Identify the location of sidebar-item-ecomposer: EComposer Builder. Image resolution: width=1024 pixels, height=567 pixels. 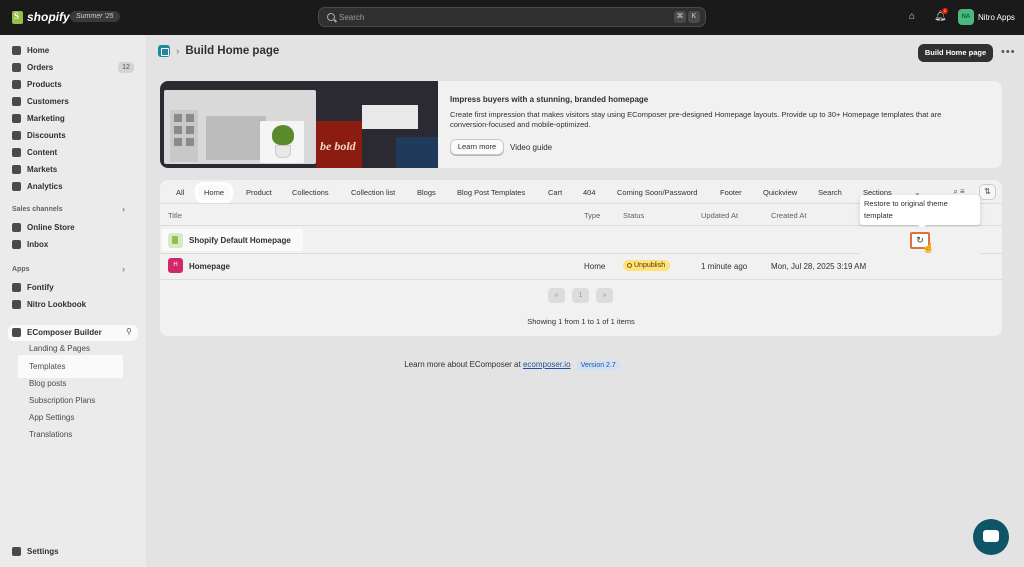
(57, 332).